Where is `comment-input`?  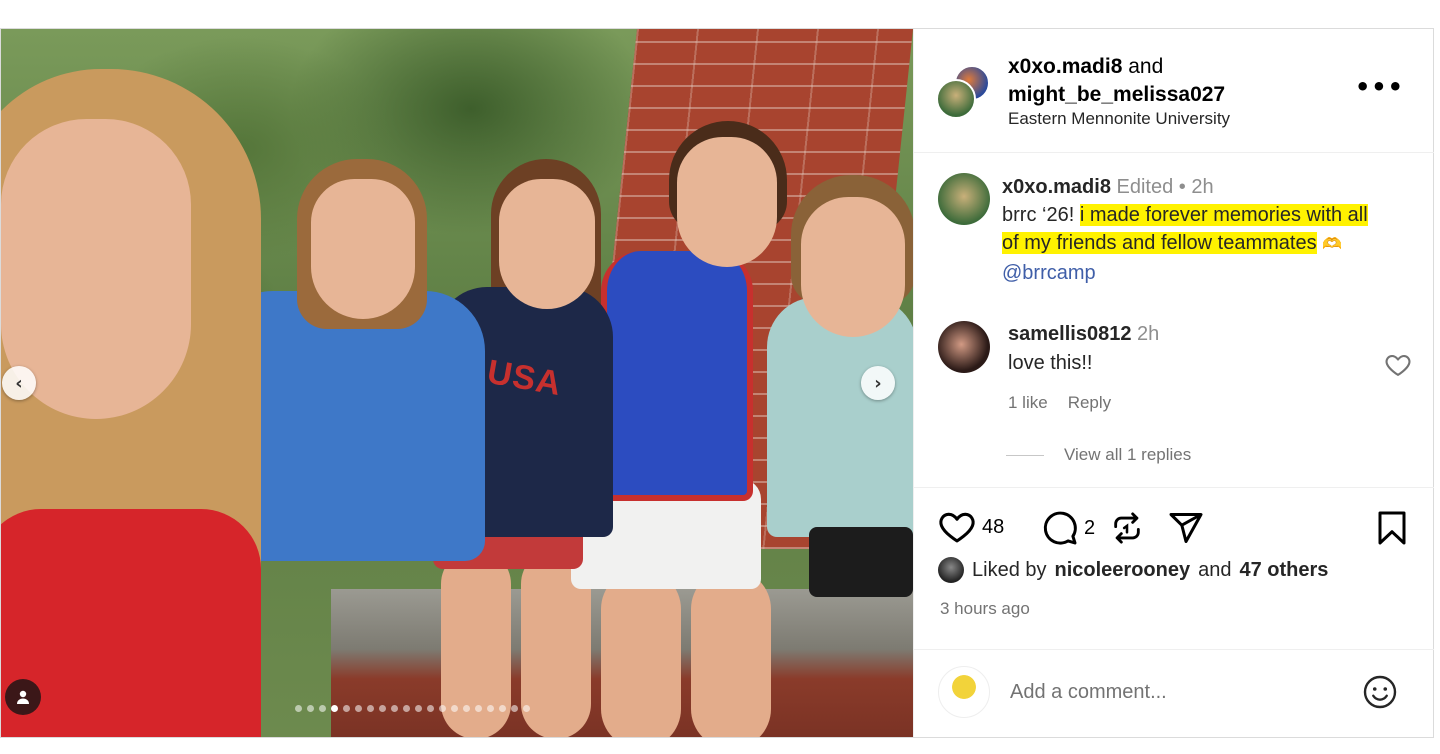 comment-input is located at coordinates (1173, 692).